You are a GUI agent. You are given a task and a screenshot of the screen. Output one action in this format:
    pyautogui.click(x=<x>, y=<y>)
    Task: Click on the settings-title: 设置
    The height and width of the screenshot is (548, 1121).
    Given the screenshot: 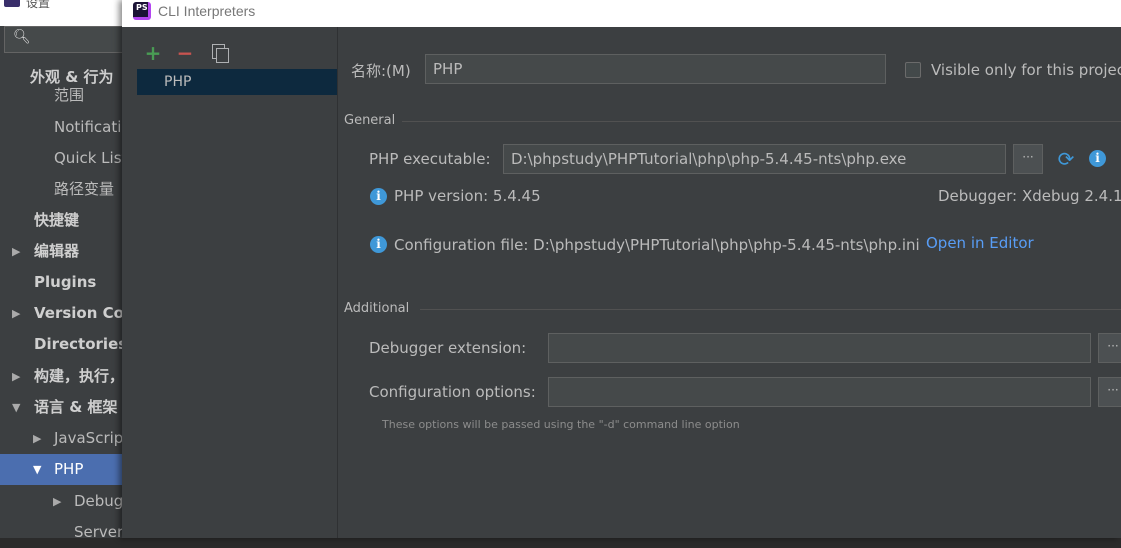 What is the action you would take?
    pyautogui.click(x=38, y=5)
    